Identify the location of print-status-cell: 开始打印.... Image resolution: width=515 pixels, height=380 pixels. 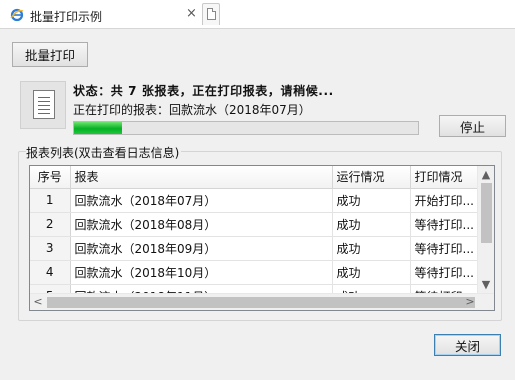
(446, 200).